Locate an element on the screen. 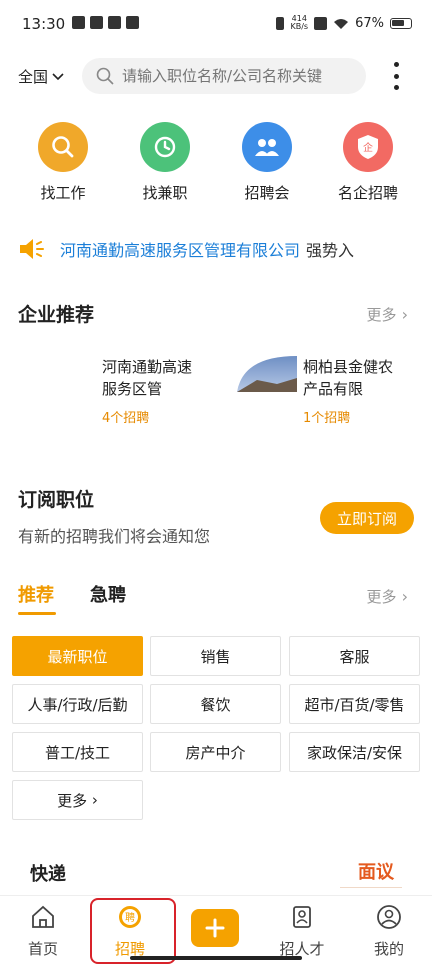 The image size is (432, 964). tab-recommended: 推荐 is located at coordinates (36, 594).